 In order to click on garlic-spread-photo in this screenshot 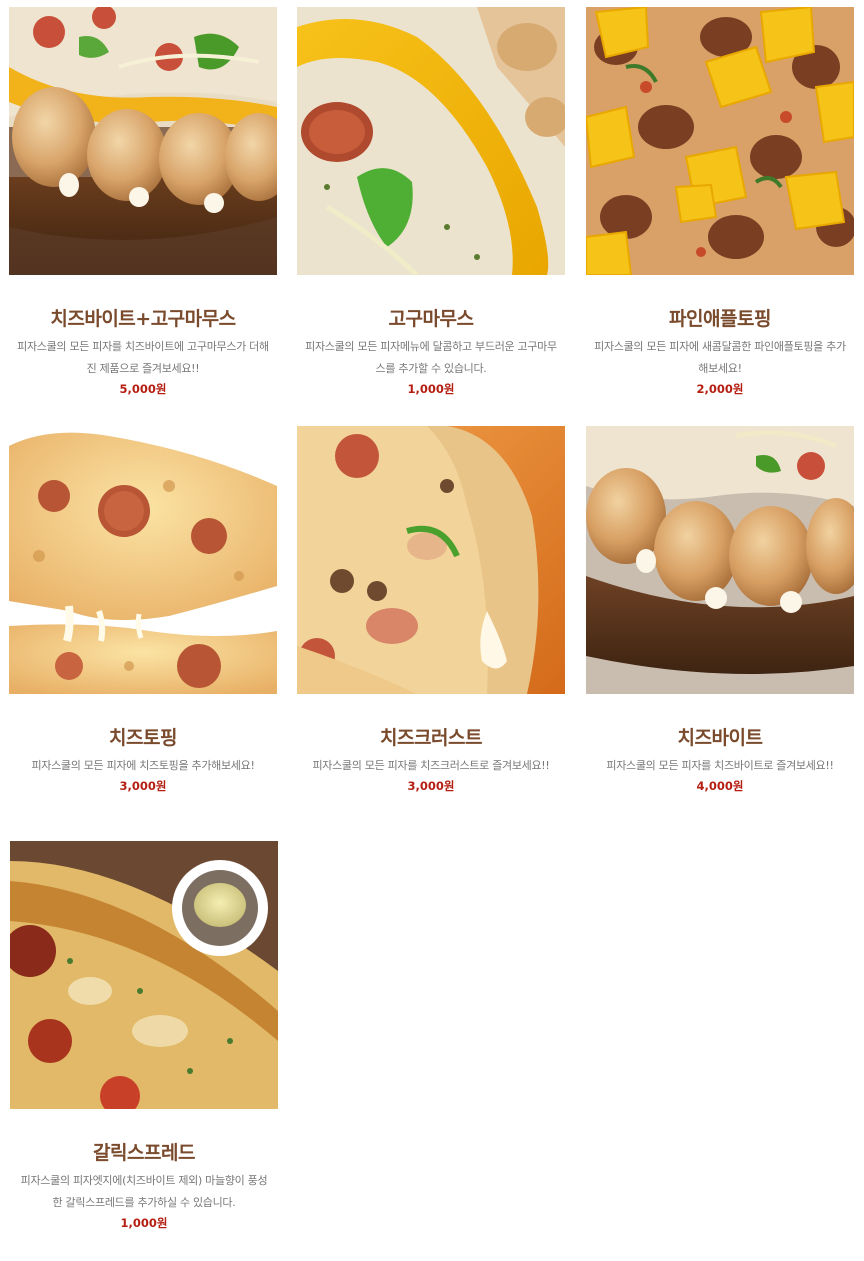, I will do `click(144, 975)`.